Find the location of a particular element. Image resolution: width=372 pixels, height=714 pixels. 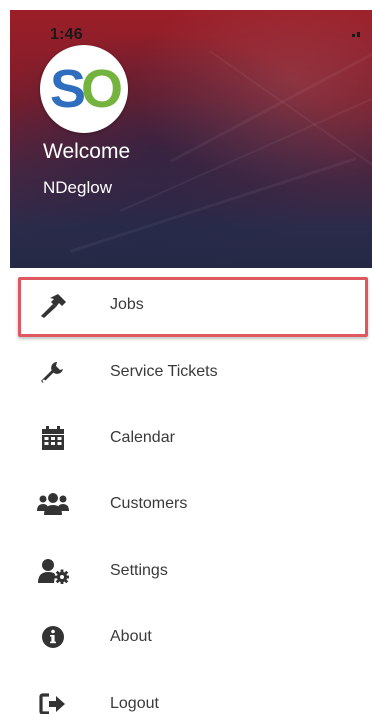

avatar-initials: SO is located at coordinates (86, 89).